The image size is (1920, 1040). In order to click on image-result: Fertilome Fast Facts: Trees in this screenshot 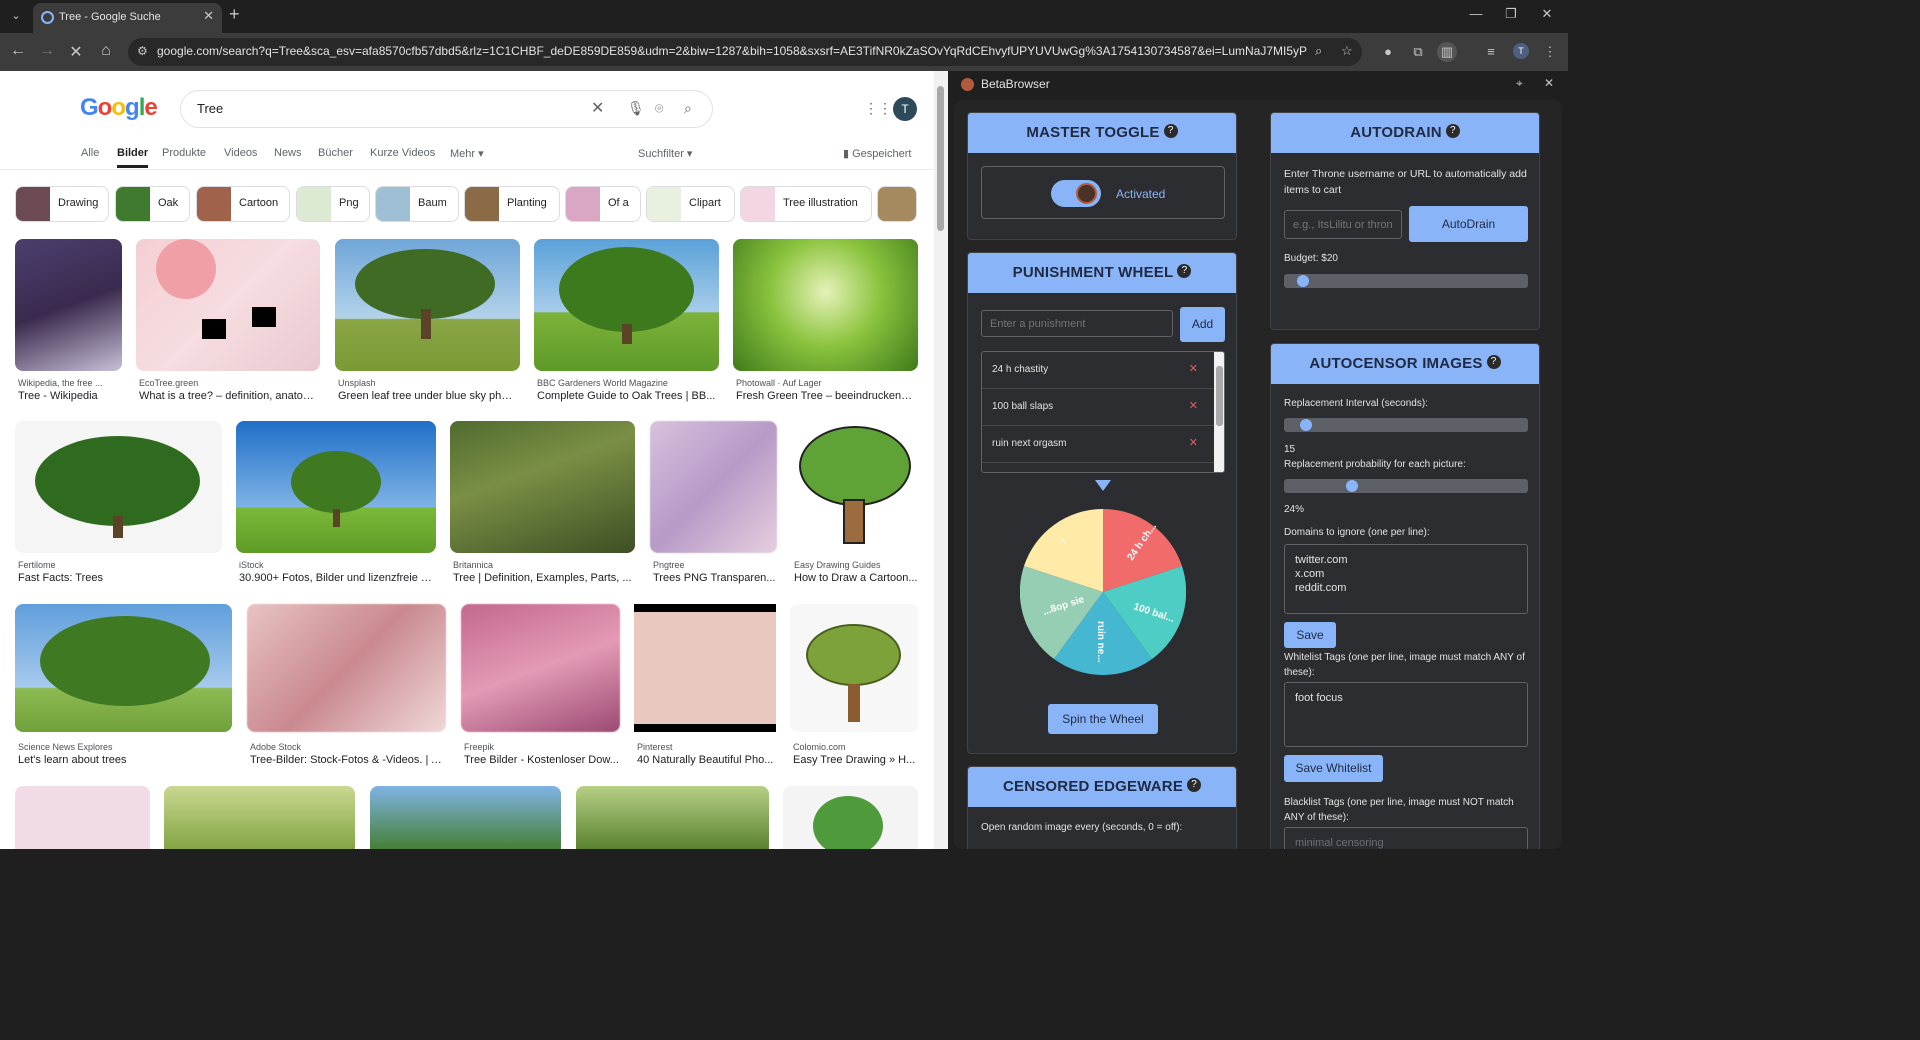, I will do `click(118, 503)`.